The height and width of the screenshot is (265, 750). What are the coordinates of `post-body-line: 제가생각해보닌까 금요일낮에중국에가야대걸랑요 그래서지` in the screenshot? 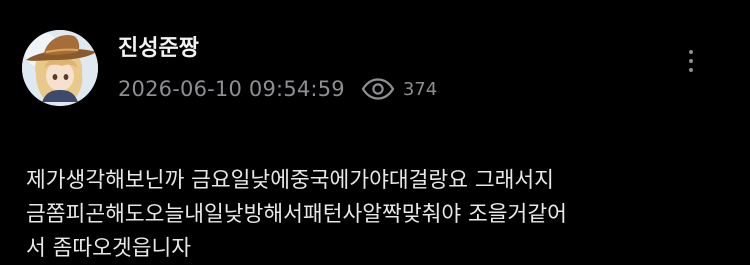 It's located at (290, 180).